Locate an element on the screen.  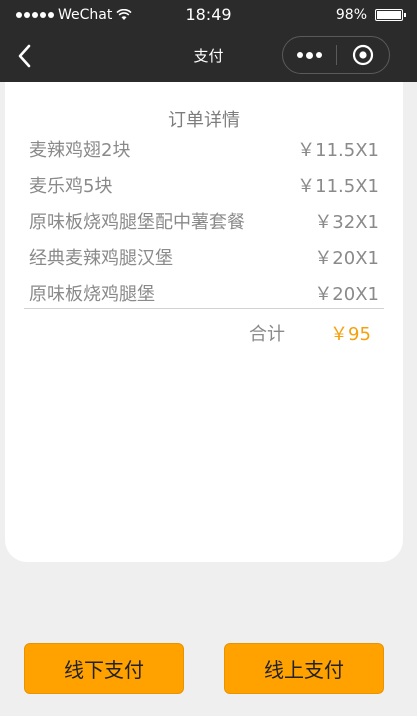
divider is located at coordinates (204, 308).